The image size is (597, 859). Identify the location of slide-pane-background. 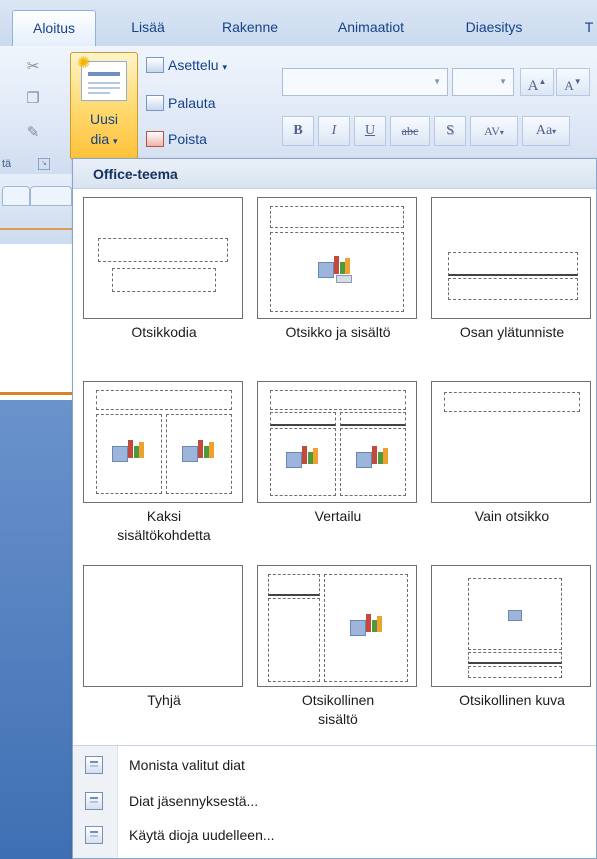
(40, 629).